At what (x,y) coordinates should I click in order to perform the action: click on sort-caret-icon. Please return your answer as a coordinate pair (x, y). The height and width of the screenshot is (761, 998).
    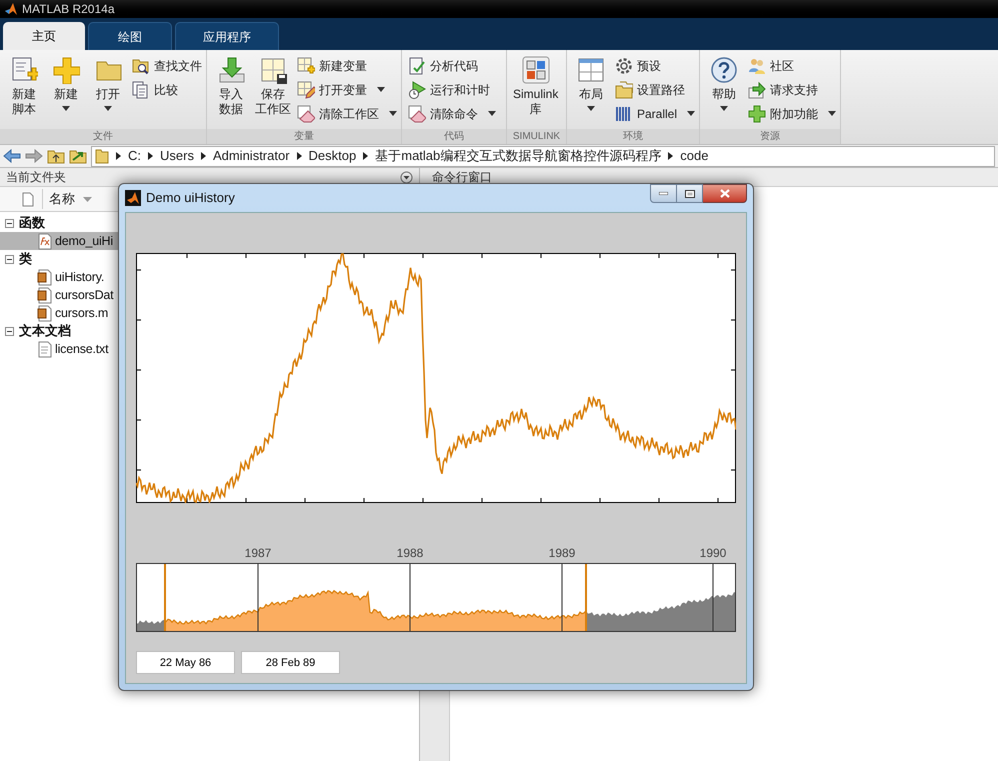
    Looking at the image, I should click on (87, 199).